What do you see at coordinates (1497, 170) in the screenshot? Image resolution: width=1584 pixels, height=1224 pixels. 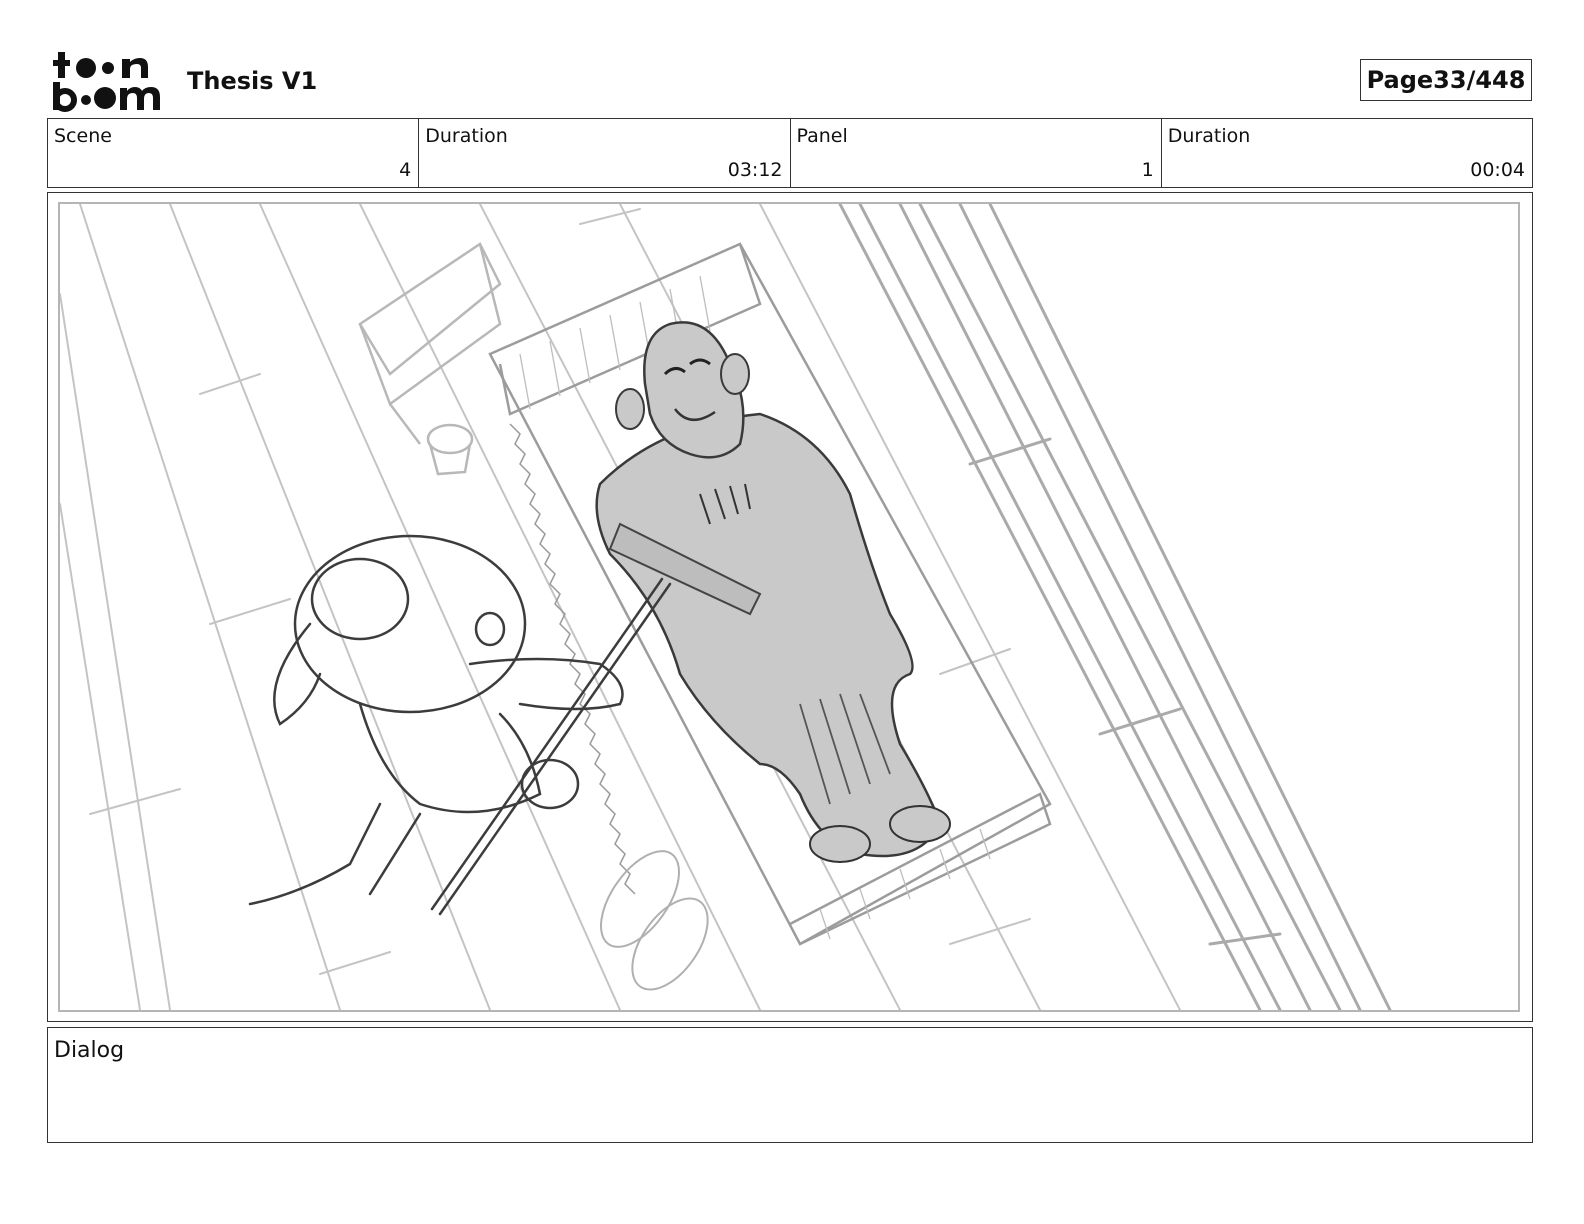 I see `panel-duration-value: 00:04` at bounding box center [1497, 170].